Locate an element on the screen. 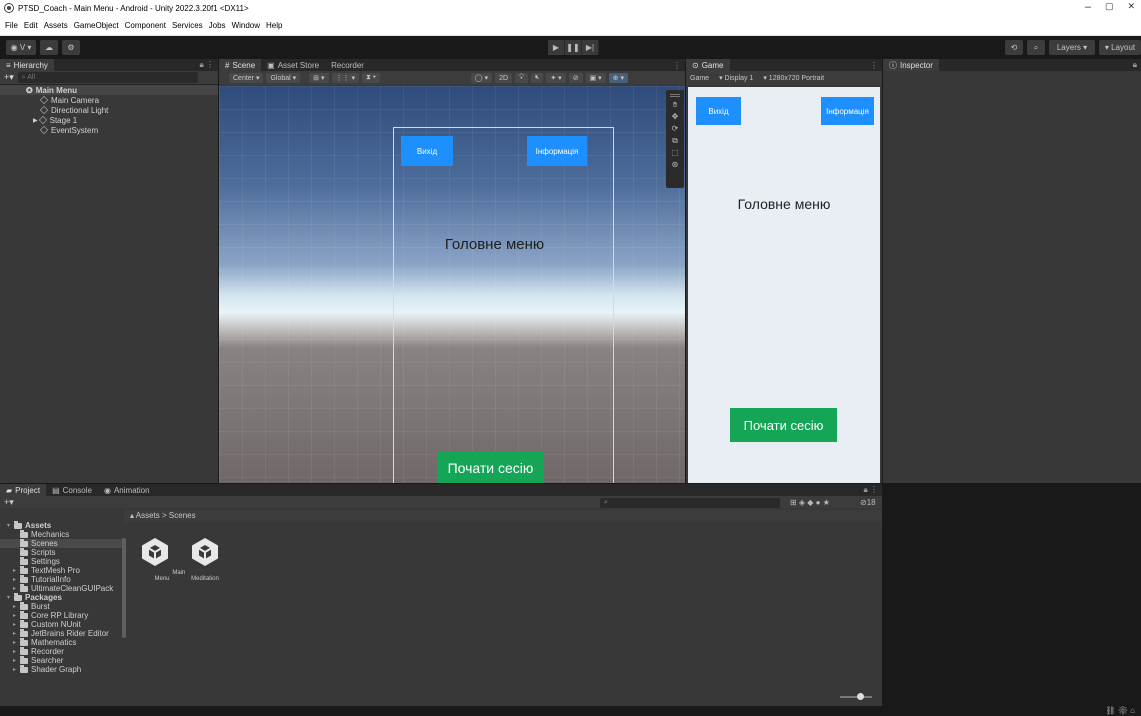 This screenshot has height=716, width=1141. game-info-button: Інформація is located at coordinates (847, 111).